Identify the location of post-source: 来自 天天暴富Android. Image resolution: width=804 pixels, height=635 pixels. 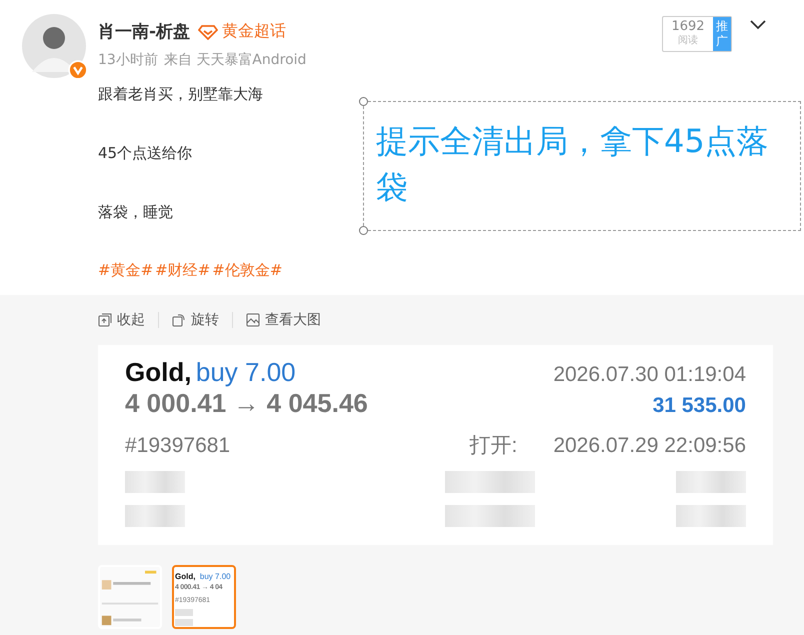
(235, 60).